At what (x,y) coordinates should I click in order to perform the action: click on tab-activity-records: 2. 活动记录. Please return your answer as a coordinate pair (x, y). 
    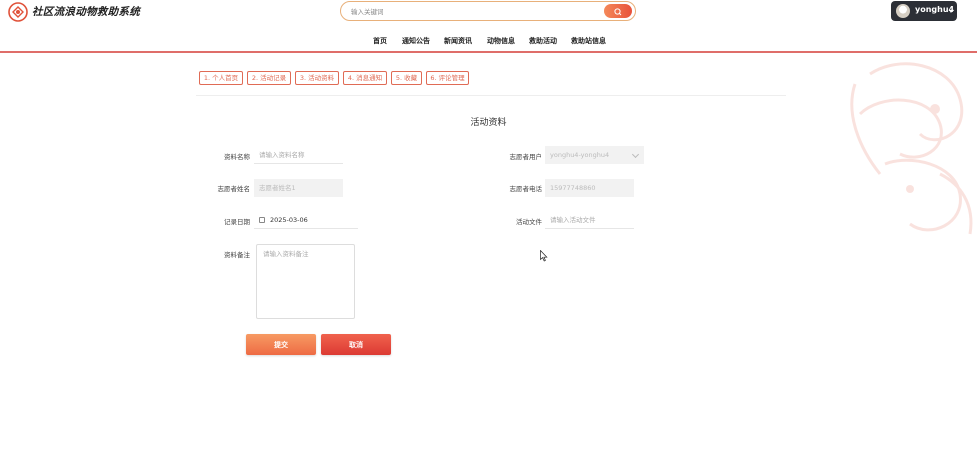
    Looking at the image, I should click on (269, 78).